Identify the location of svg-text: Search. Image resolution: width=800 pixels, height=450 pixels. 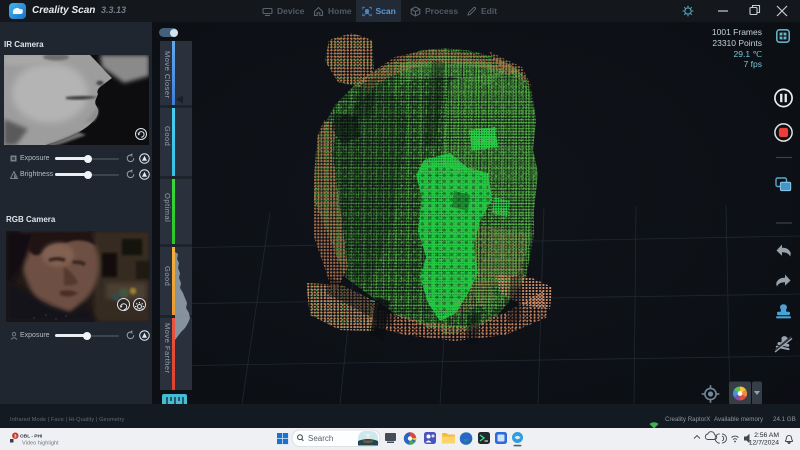
(320, 438).